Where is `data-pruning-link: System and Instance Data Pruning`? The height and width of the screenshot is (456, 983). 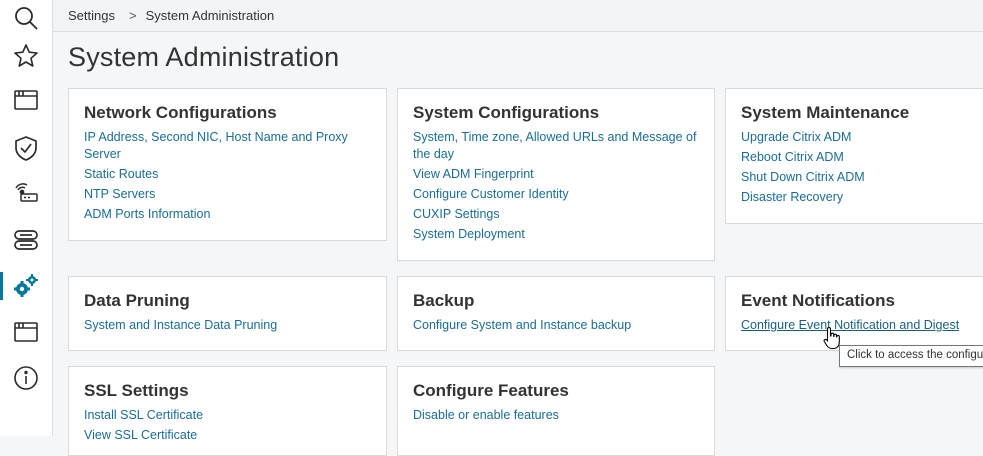 data-pruning-link: System and Instance Data Pruning is located at coordinates (227, 325).